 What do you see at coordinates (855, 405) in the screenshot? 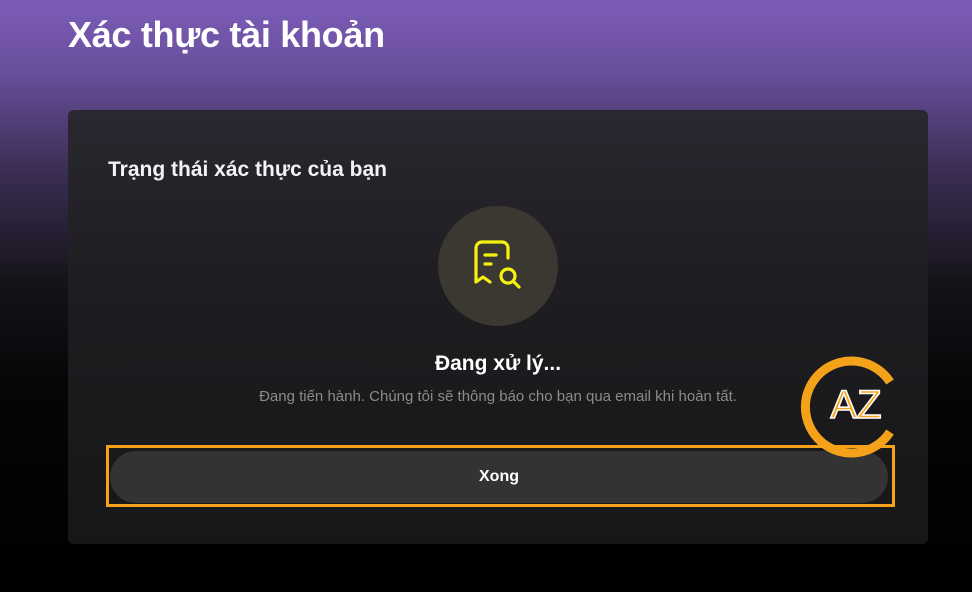
I see `az-logo-text: AZ` at bounding box center [855, 405].